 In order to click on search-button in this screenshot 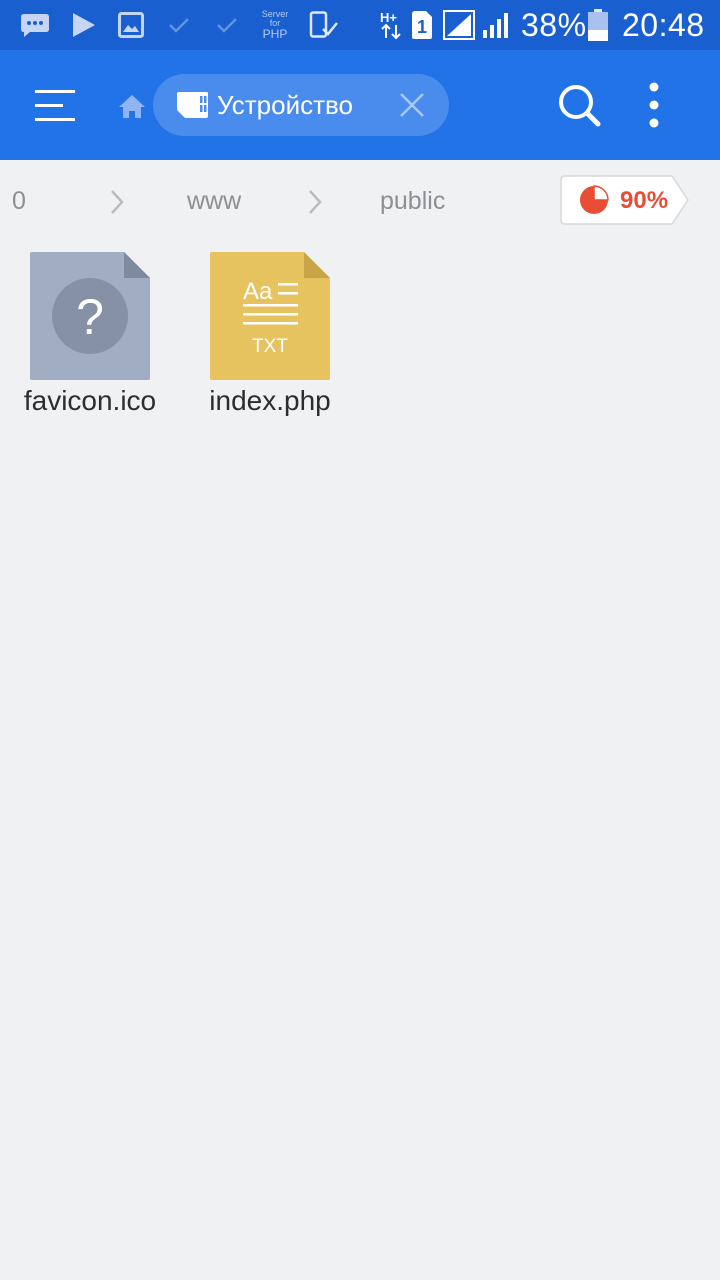, I will do `click(579, 105)`.